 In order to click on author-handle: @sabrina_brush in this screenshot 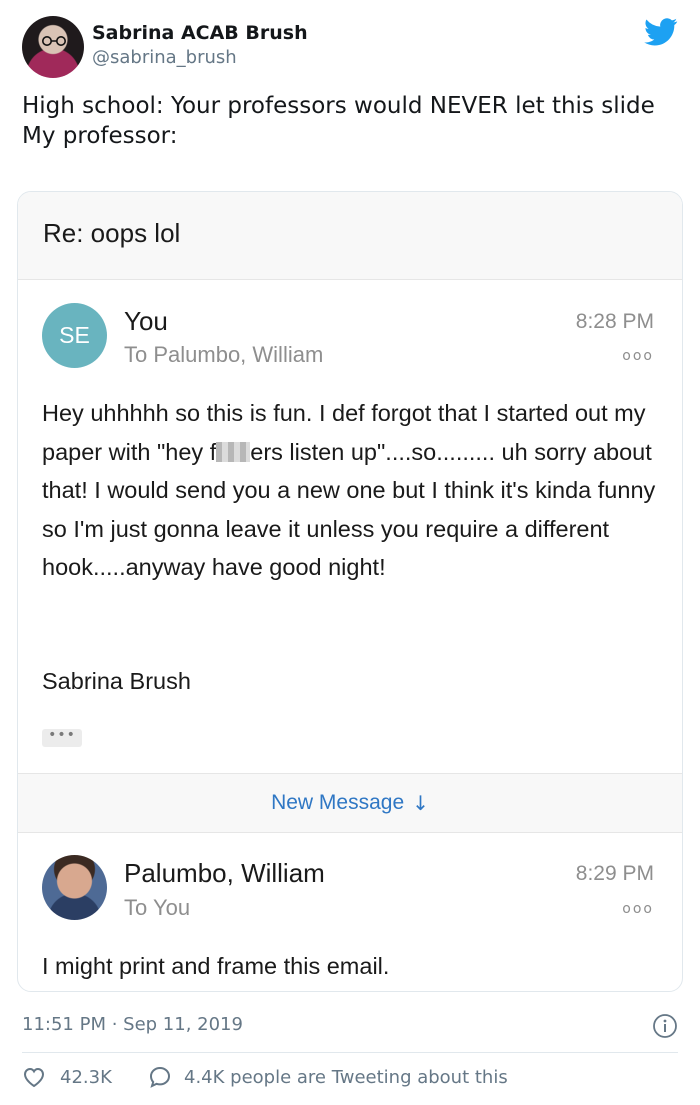, I will do `click(164, 57)`.